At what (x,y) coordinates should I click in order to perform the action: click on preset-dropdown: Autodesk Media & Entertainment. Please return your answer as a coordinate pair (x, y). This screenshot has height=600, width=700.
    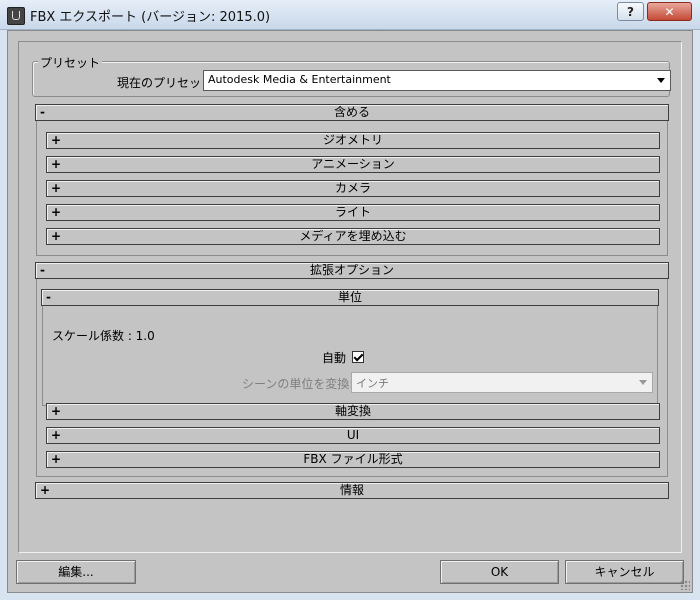
    Looking at the image, I should click on (437, 80).